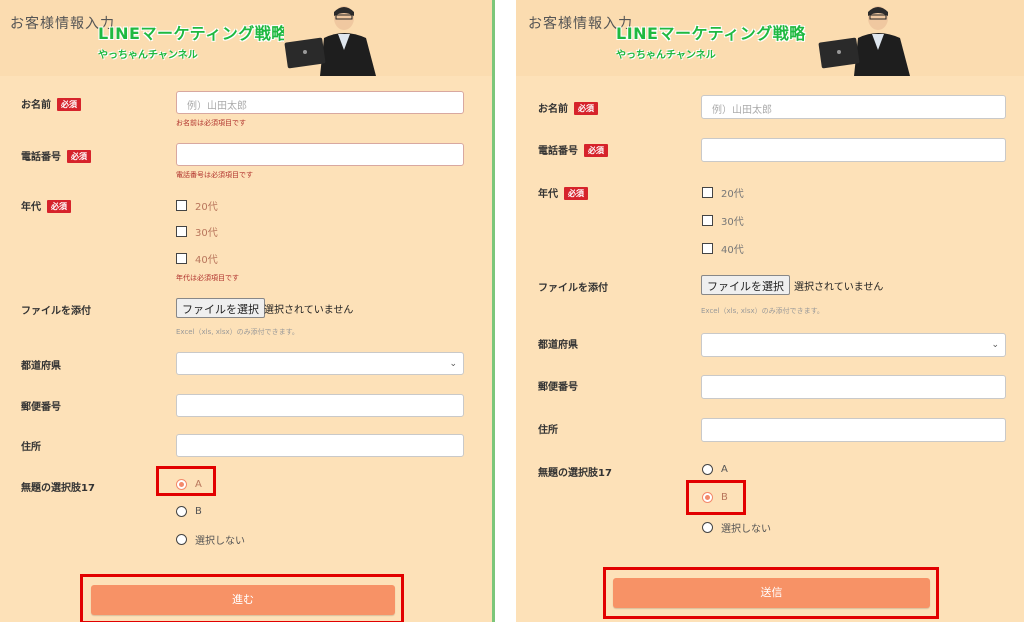  Describe the element at coordinates (211, 123) in the screenshot. I see `name-error: お名前は必須項目です` at that location.